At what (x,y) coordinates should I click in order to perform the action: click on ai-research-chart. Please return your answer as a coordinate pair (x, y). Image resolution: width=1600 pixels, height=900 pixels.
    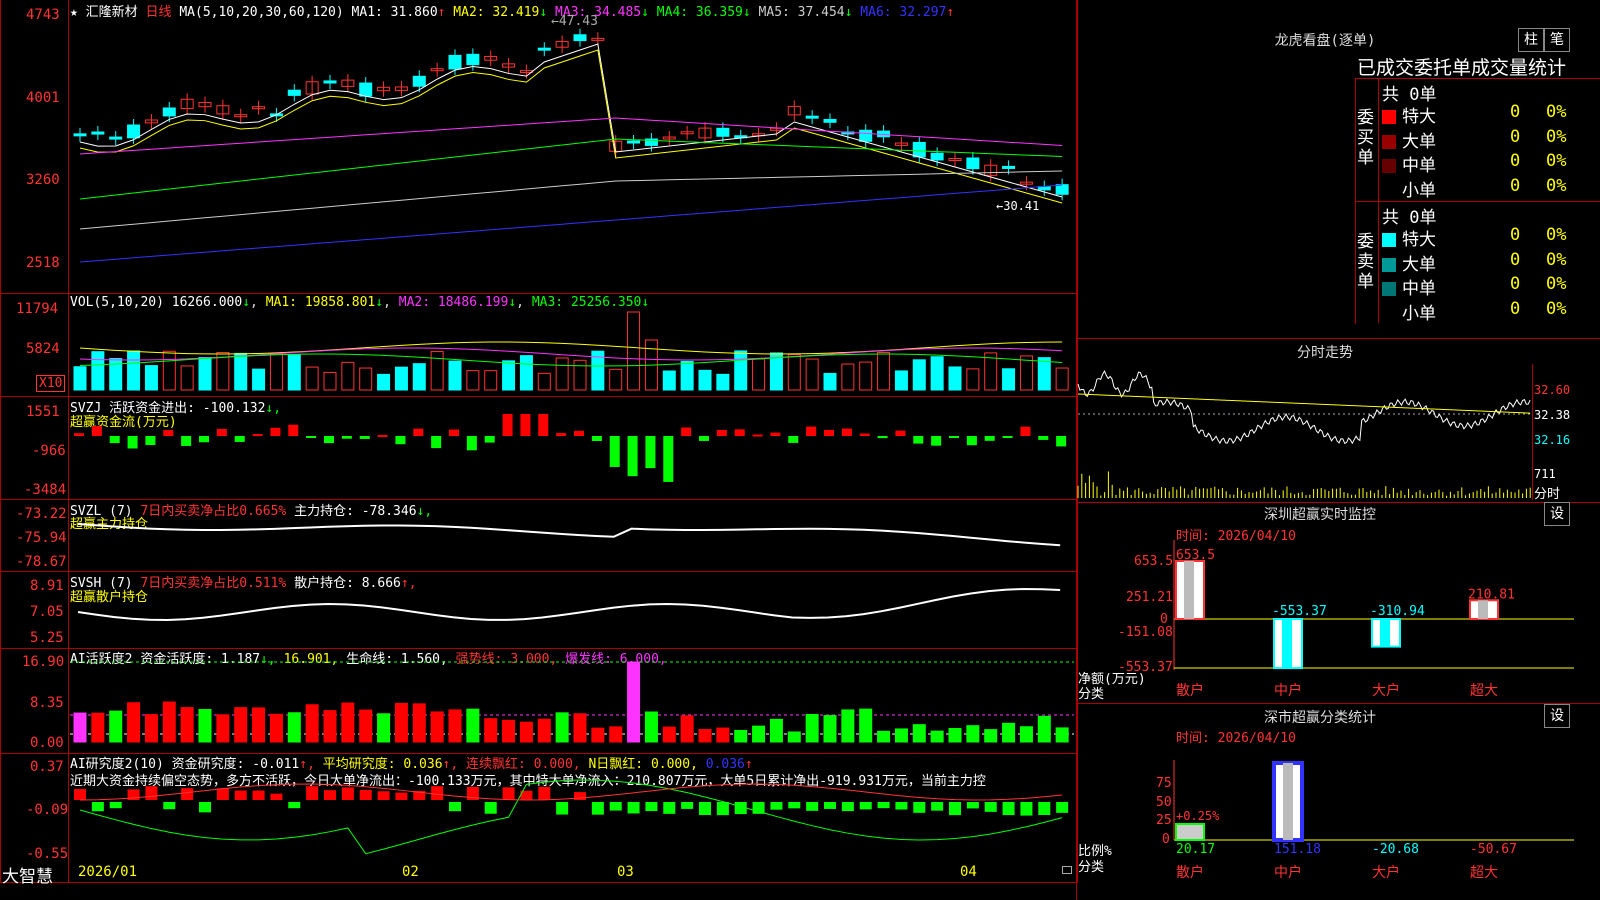
    Looking at the image, I should click on (572, 819).